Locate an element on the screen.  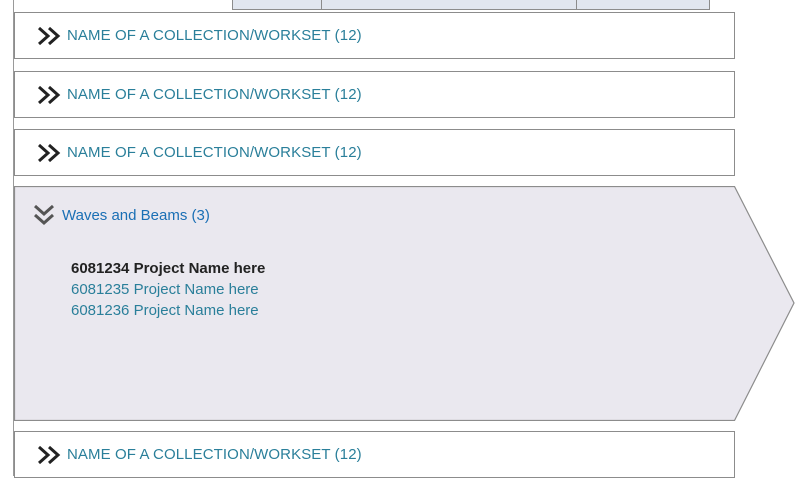
expanded-collection-header: Waves and Beams (3) is located at coordinates (121, 215).